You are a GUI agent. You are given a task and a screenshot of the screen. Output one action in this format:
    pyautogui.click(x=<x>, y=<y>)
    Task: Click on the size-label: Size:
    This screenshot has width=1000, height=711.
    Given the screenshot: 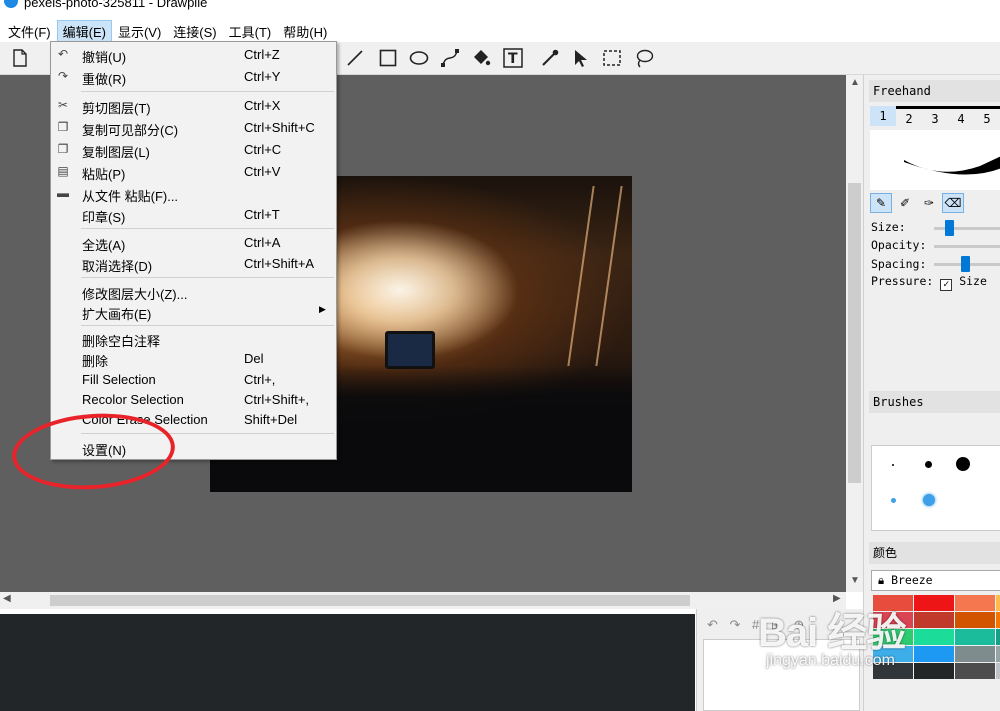 What is the action you would take?
    pyautogui.click(x=888, y=227)
    